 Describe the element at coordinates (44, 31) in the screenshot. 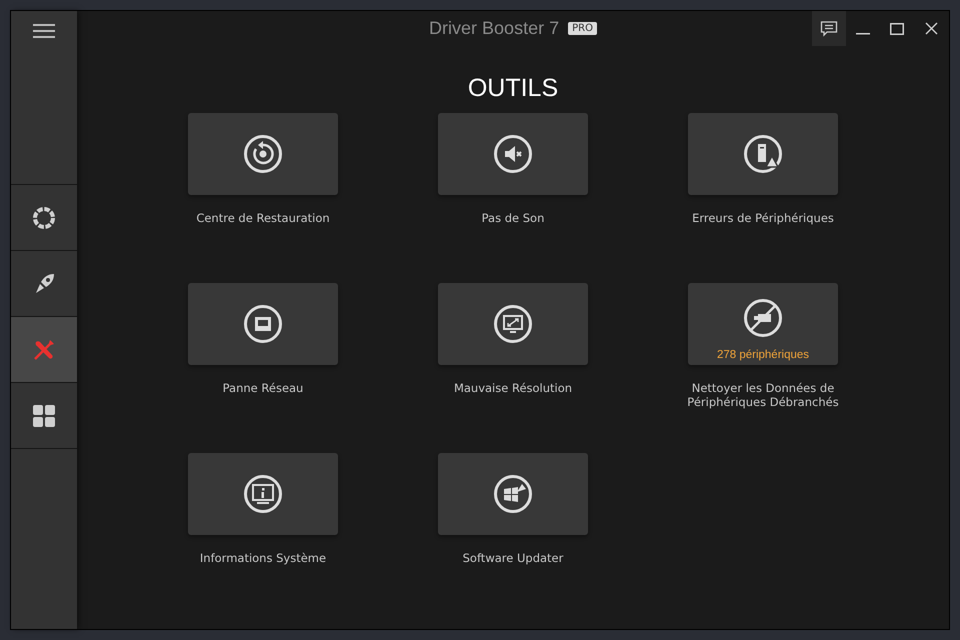

I see `menu-icon` at that location.